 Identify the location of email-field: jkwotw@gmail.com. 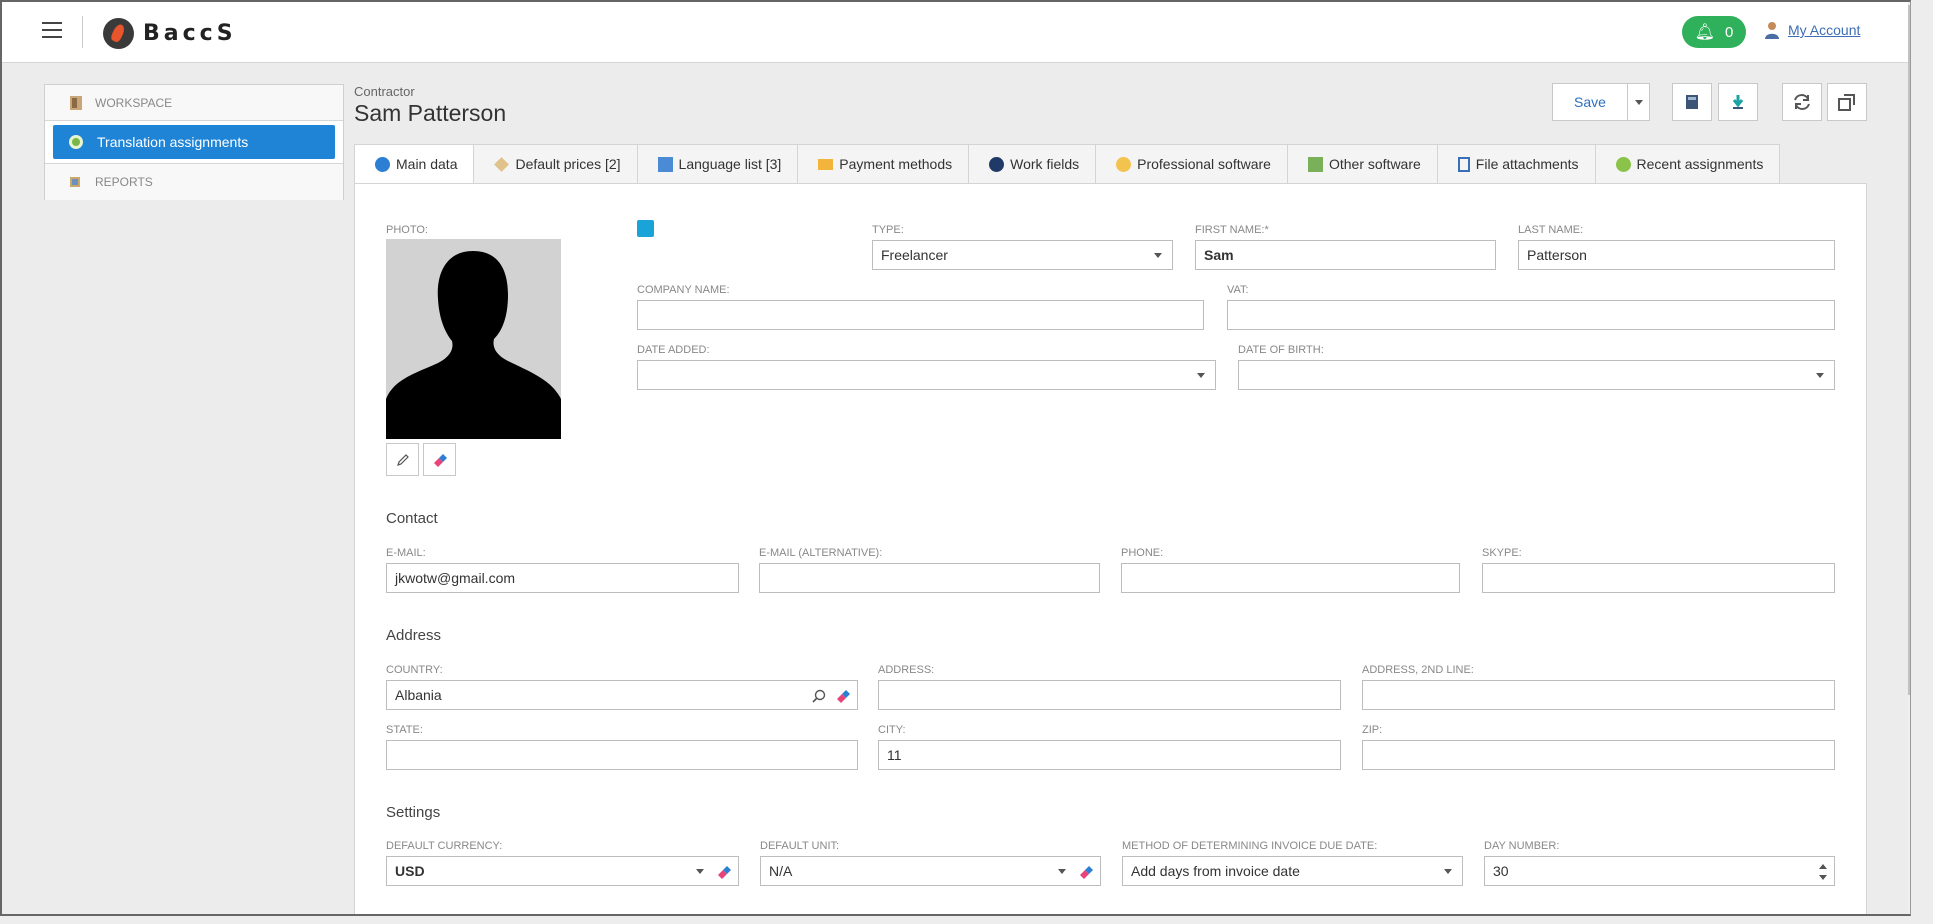
(562, 578).